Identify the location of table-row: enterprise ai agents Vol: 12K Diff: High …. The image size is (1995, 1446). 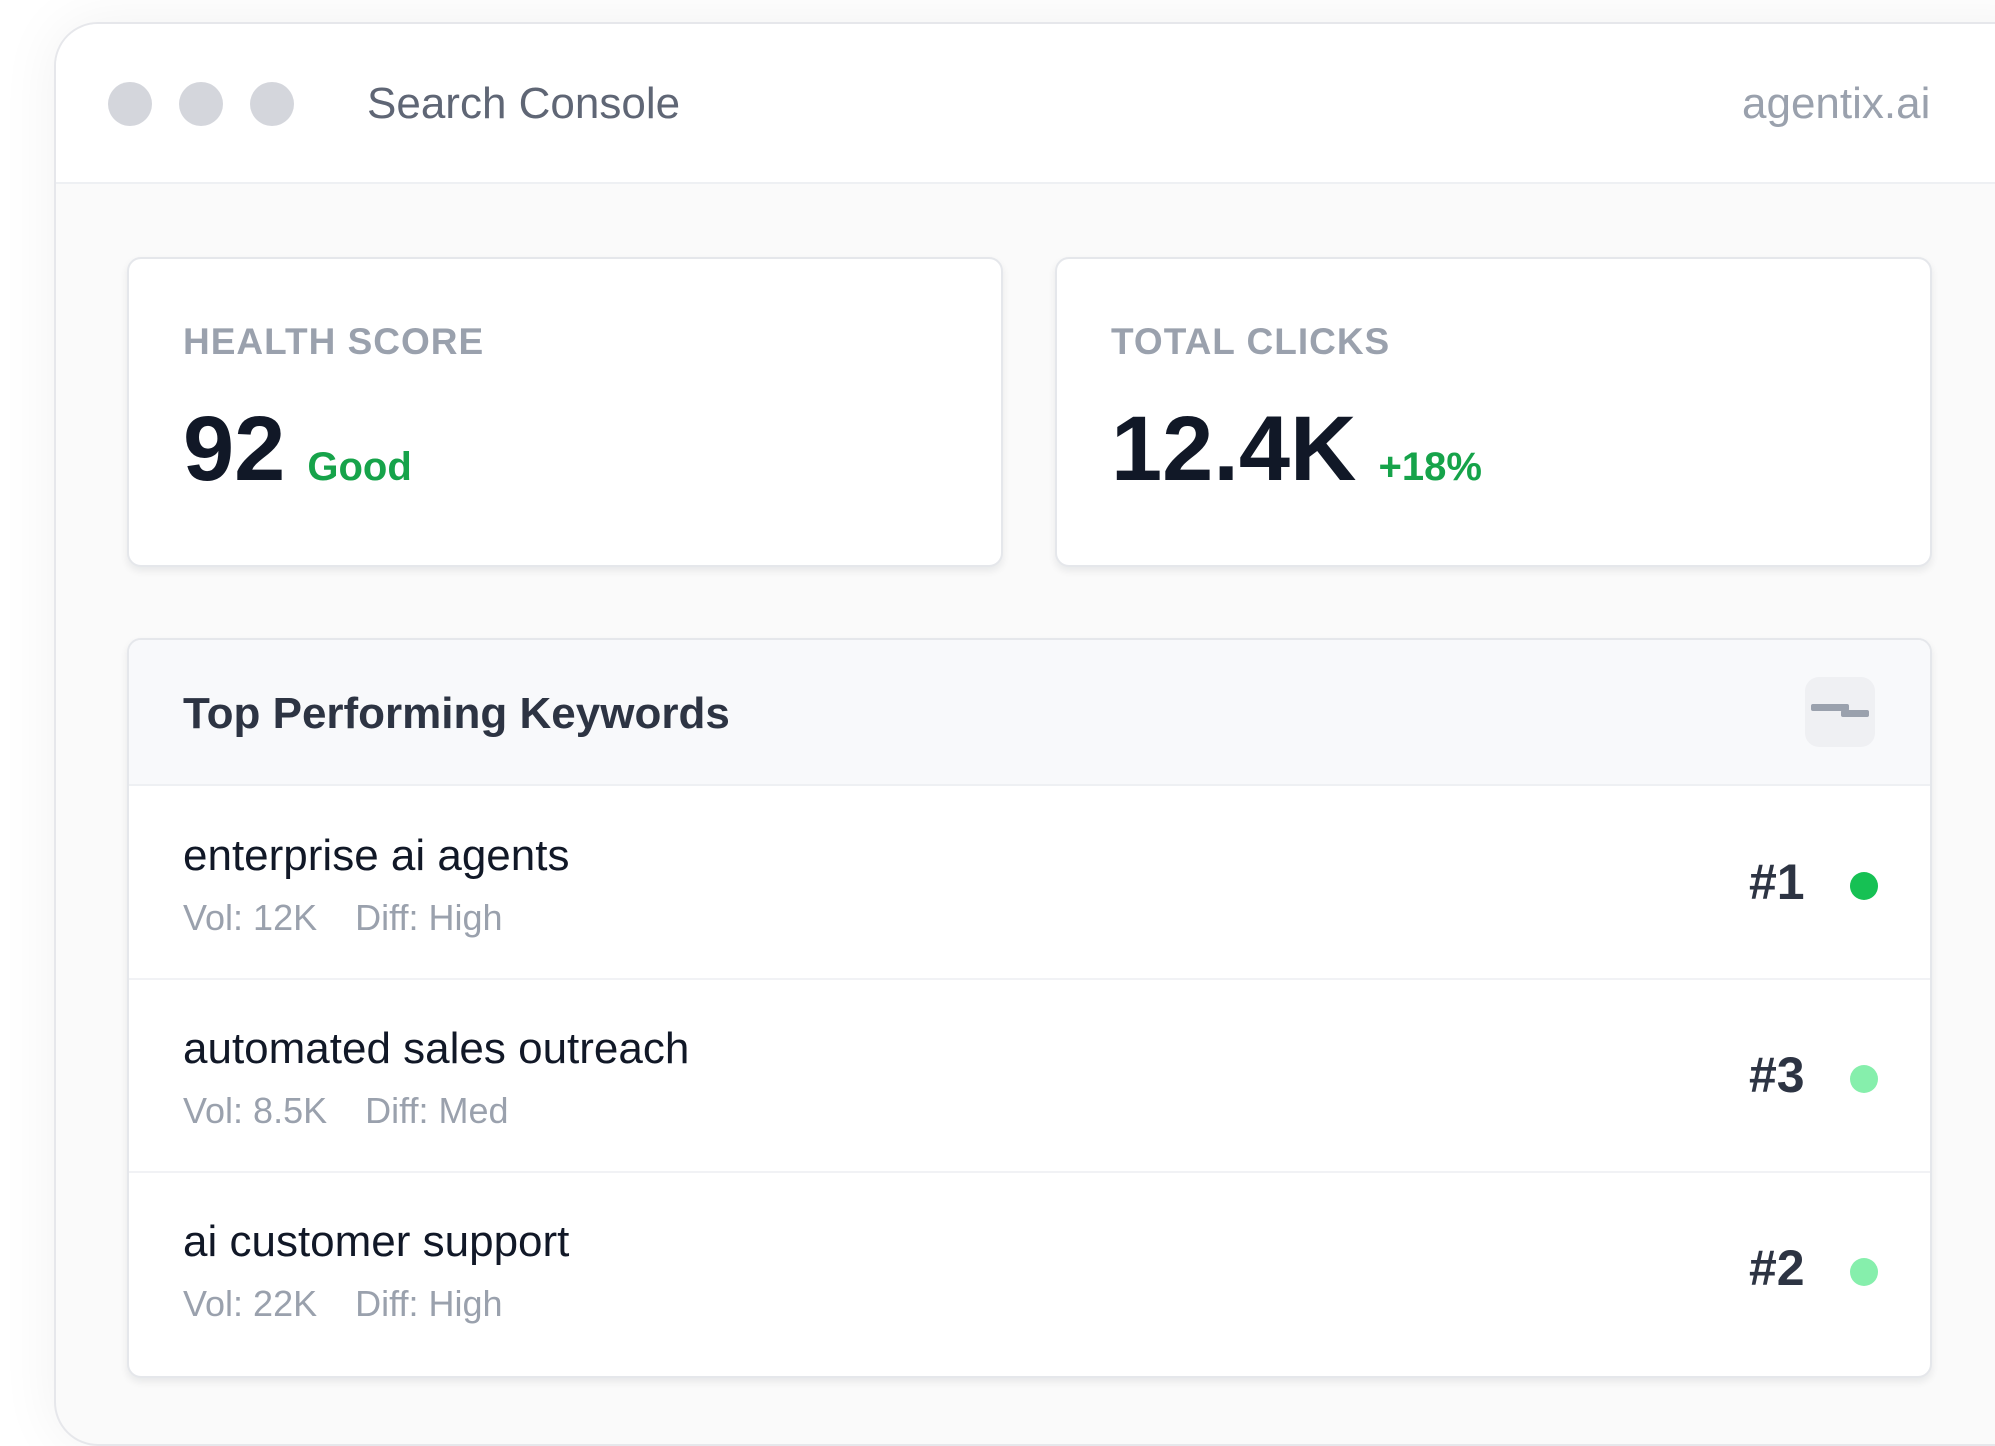
(1029, 883).